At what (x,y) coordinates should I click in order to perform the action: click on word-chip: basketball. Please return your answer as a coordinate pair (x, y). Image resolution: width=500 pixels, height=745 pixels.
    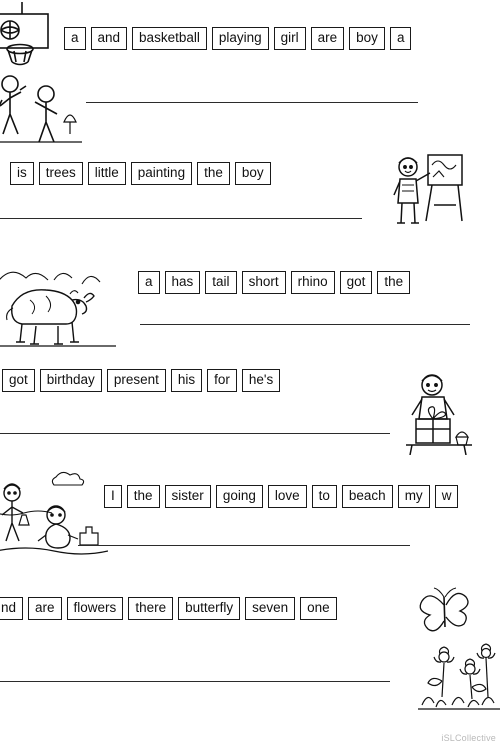
    Looking at the image, I should click on (169, 38).